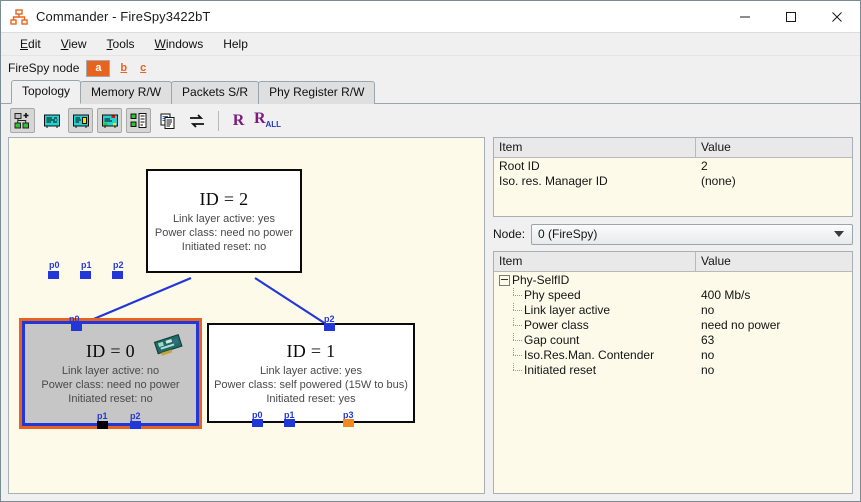  Describe the element at coordinates (85, 275) in the screenshot. I see `node-2-port-p1` at that location.